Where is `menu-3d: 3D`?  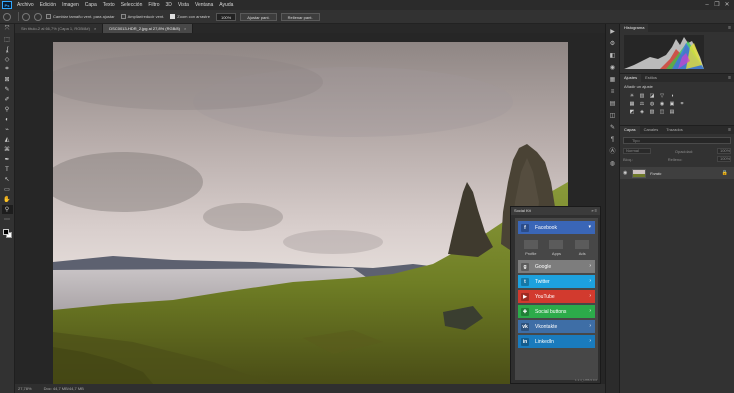
menu-3d: 3D is located at coordinates (169, 5).